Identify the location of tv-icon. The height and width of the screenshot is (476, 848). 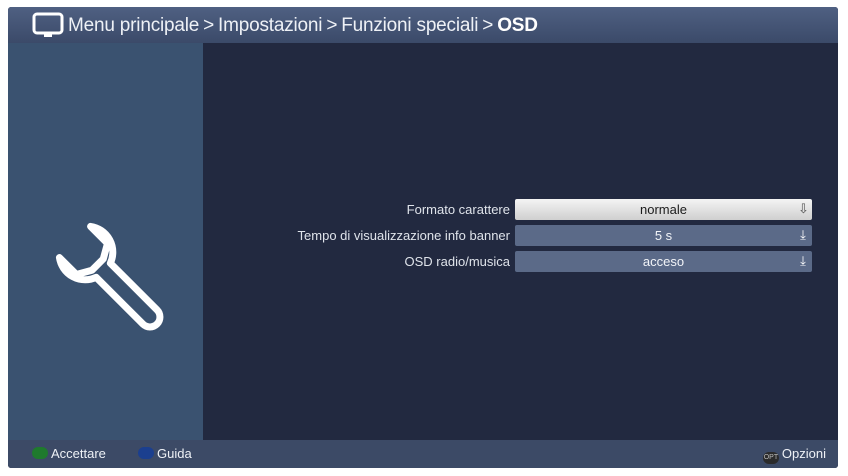
(48, 24).